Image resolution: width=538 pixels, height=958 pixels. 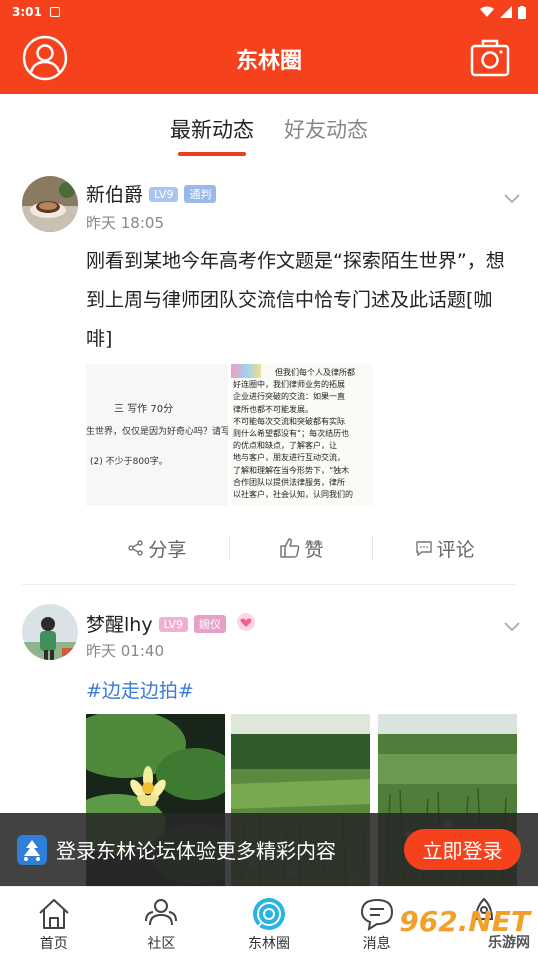 I want to click on tab-latest: 最新动态, so click(x=212, y=125).